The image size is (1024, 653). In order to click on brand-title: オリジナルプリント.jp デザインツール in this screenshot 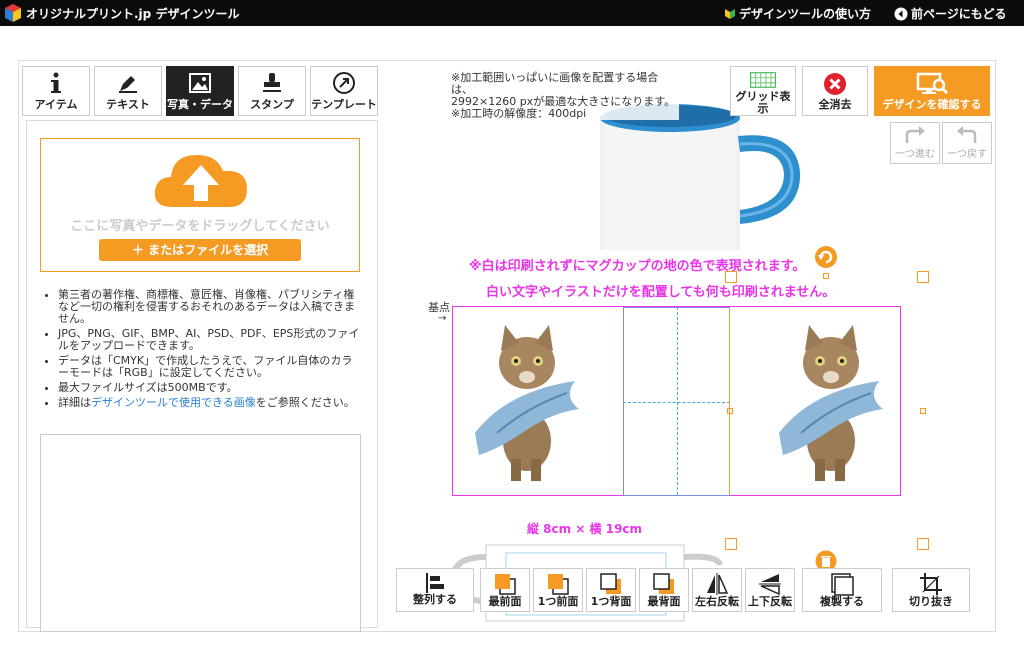, I will do `click(133, 14)`.